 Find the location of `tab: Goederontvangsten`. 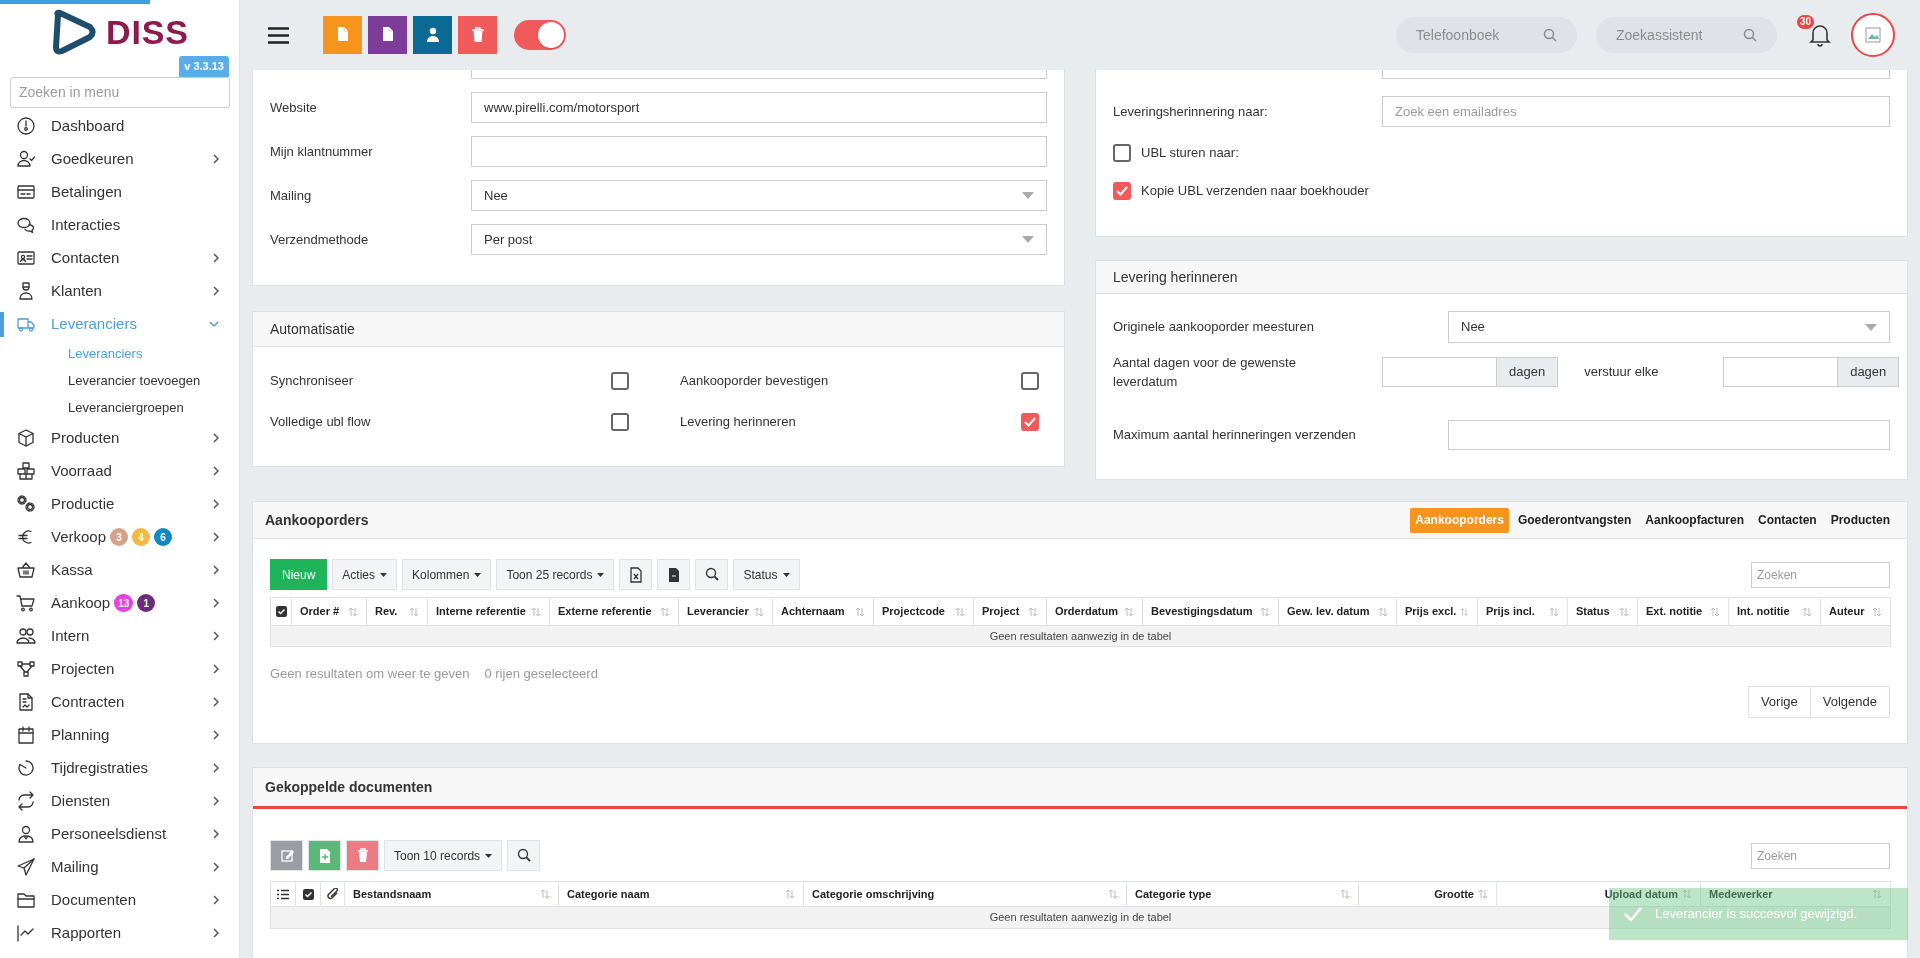

tab: Goederontvangsten is located at coordinates (1574, 520).